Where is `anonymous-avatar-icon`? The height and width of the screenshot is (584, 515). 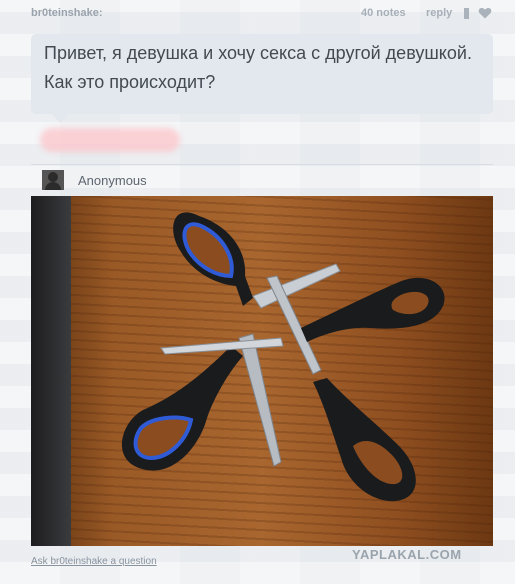
anonymous-avatar-icon is located at coordinates (53, 180).